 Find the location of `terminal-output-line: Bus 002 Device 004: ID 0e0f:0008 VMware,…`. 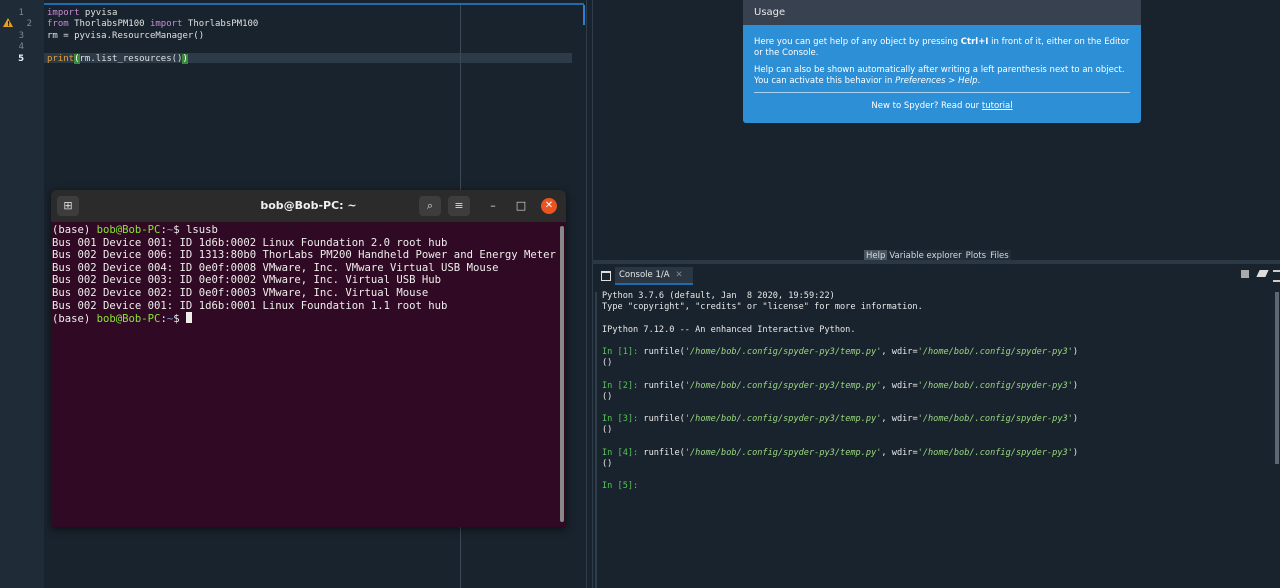

terminal-output-line: Bus 002 Device 004: ID 0e0f:0008 VMware,… is located at coordinates (275, 267).